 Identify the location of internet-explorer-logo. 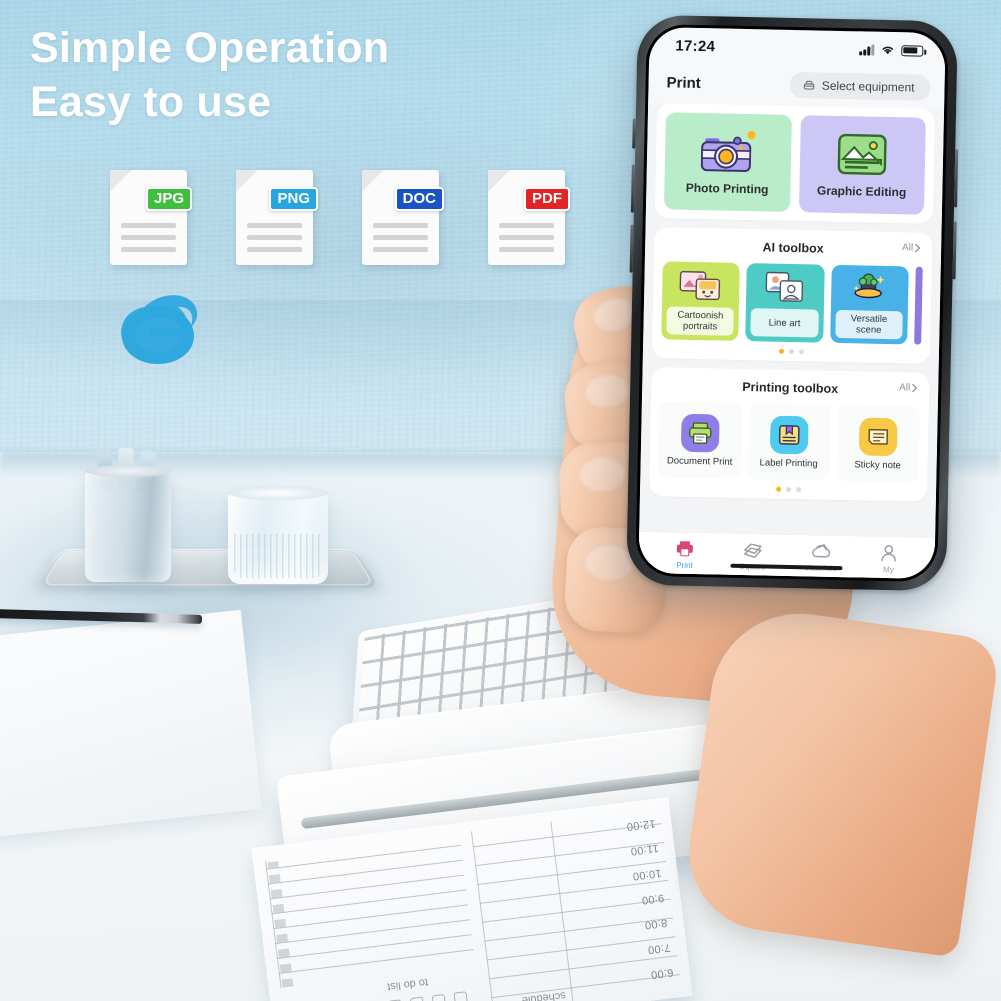
(160, 328).